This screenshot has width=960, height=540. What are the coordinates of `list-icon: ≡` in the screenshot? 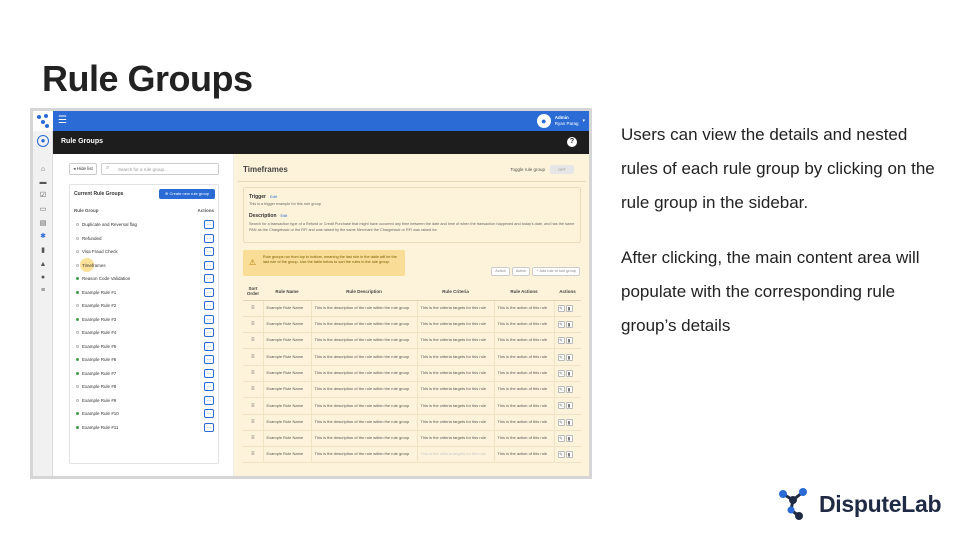 It's located at (43, 290).